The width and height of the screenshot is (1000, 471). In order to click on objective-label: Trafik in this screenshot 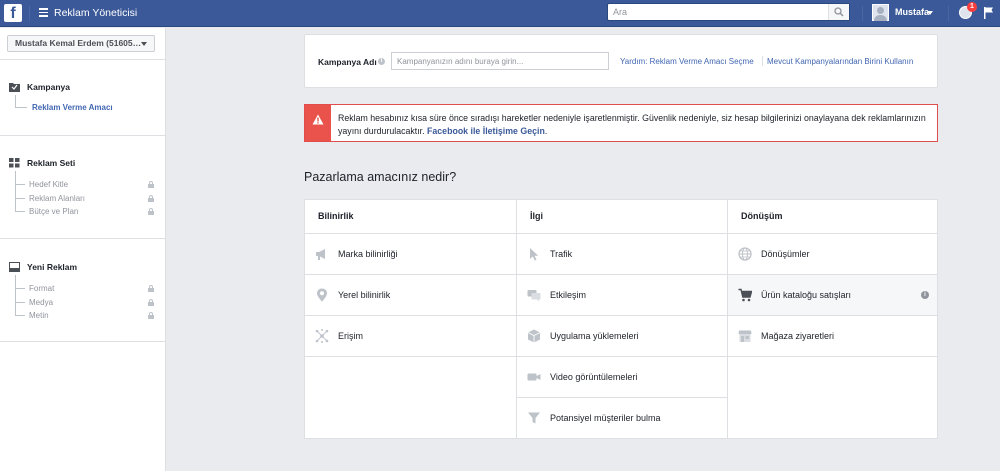, I will do `click(561, 254)`.